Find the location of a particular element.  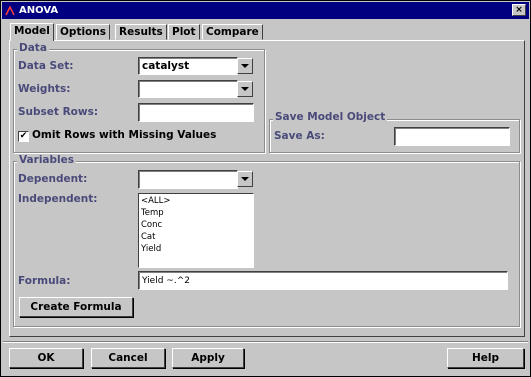

formula-value: Yield ~.^2 is located at coordinates (166, 280).